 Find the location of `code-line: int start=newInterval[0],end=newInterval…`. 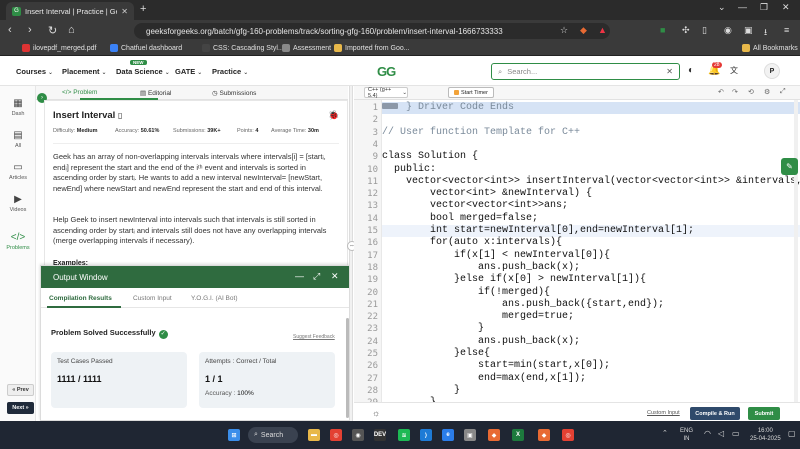

code-line: int start=newInterval[0],end=newInterval… is located at coordinates (591, 231).